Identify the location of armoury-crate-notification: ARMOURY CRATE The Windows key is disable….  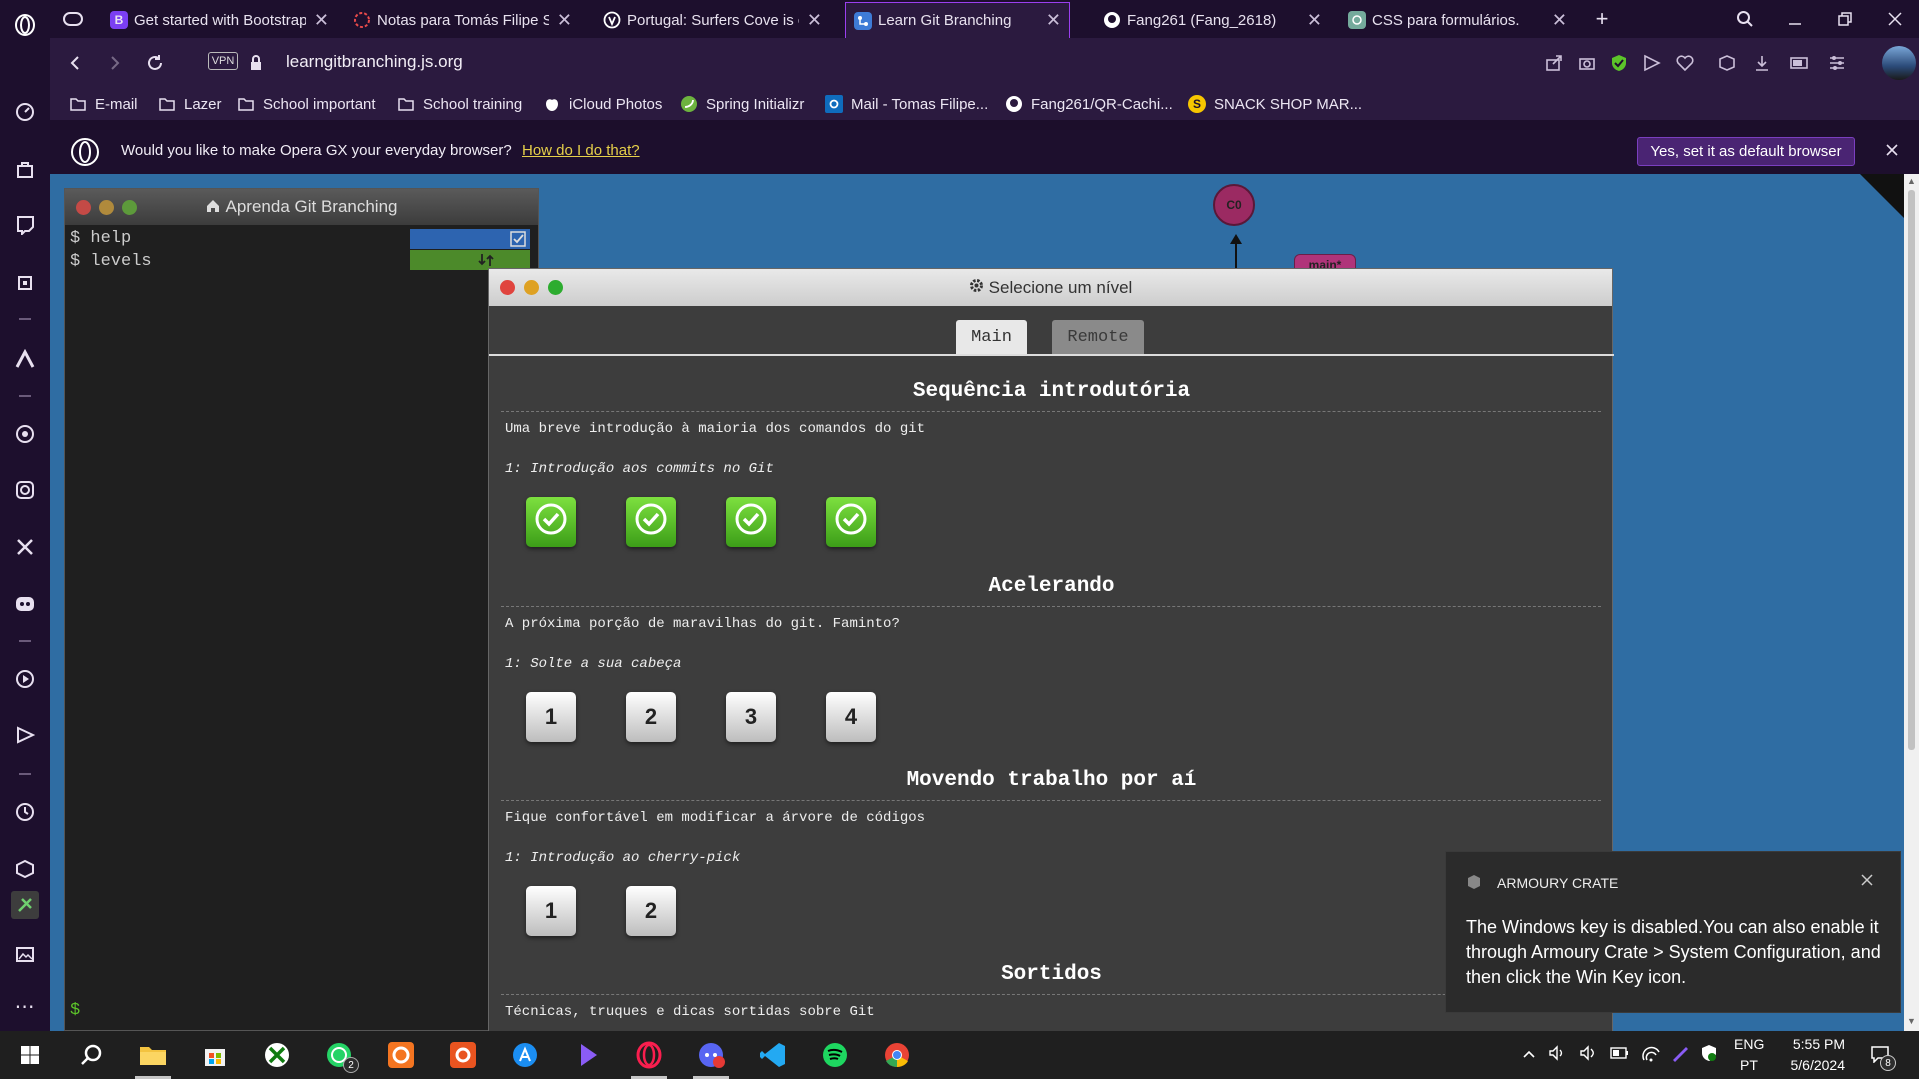
(1673, 932).